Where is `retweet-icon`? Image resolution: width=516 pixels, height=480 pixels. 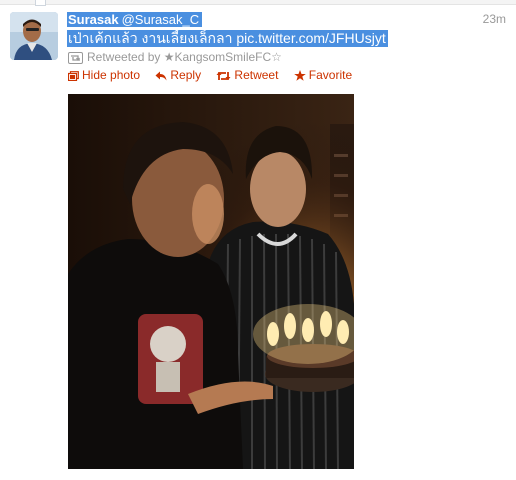
retweet-icon is located at coordinates (223, 76).